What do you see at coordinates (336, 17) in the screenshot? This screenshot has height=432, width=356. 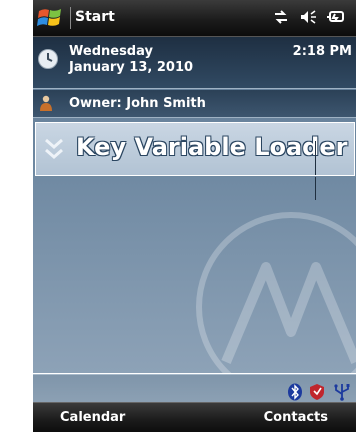 I see `battery-charging-icon` at bounding box center [336, 17].